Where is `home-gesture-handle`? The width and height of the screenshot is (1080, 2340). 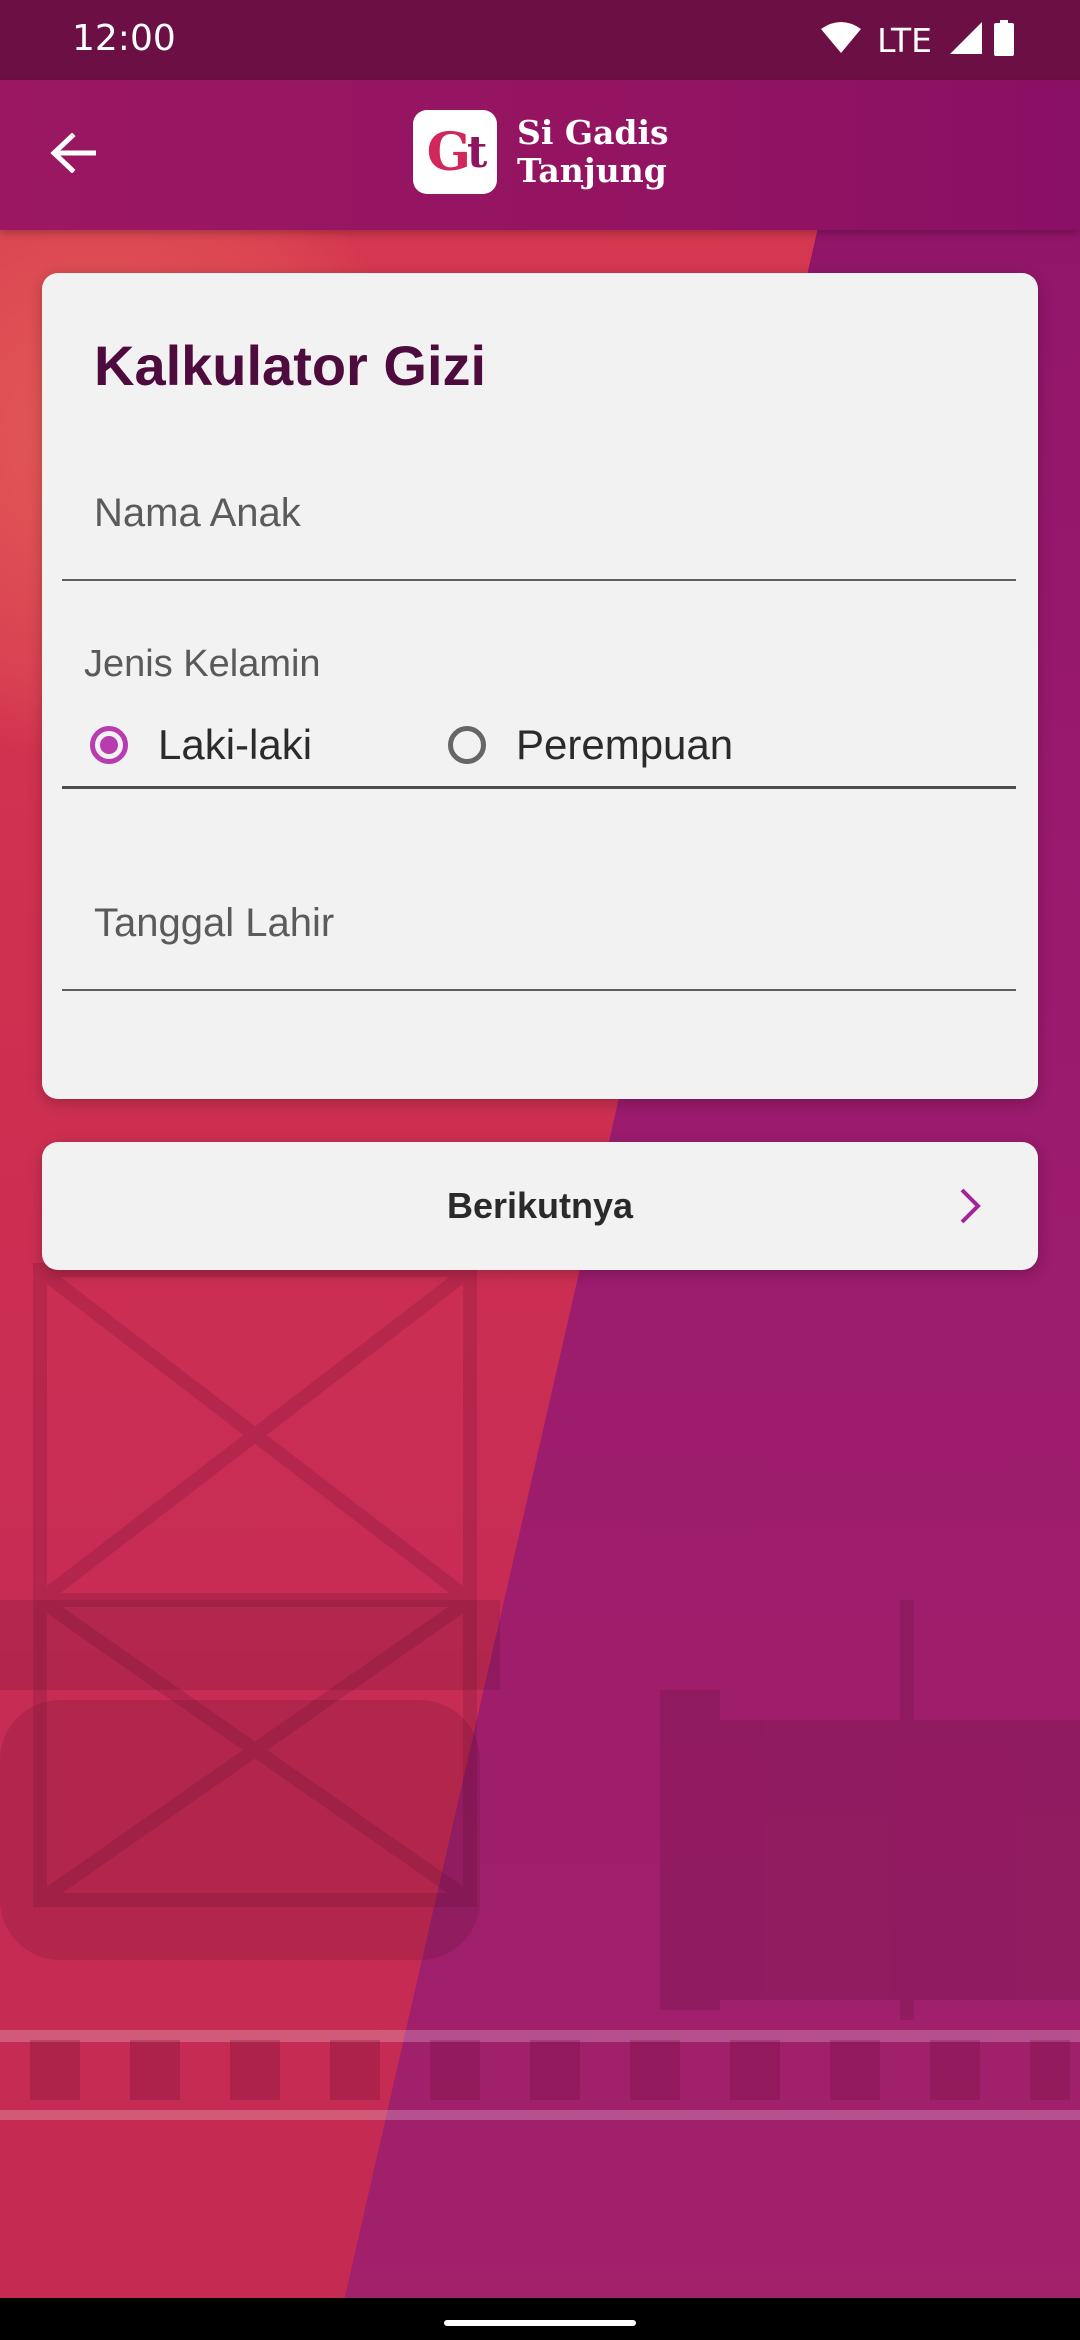 home-gesture-handle is located at coordinates (540, 2323).